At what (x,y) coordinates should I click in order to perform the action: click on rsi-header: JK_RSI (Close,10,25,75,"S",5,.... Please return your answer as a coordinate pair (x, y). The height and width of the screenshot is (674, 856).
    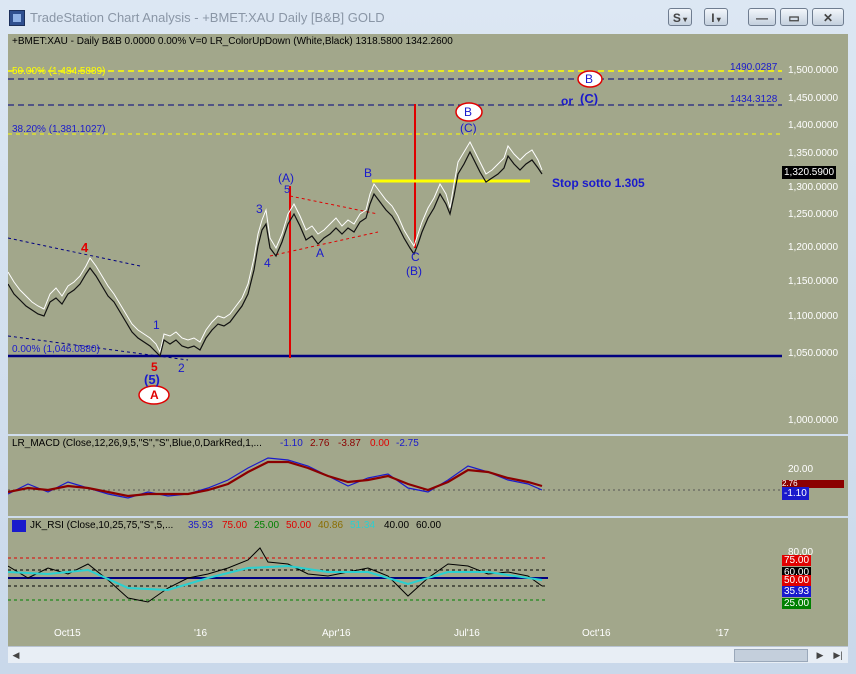
    Looking at the image, I should click on (102, 525).